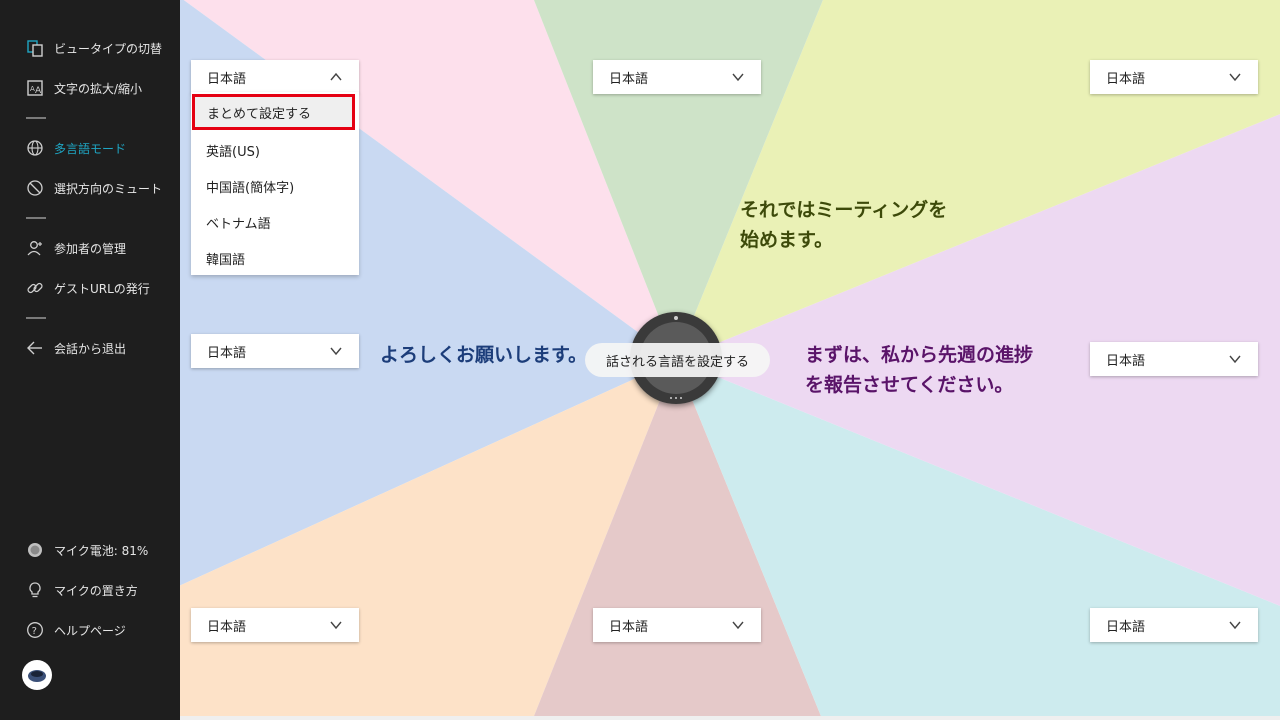  Describe the element at coordinates (90, 630) in the screenshot. I see `sidebar-item-label: ヘルプページ` at that location.